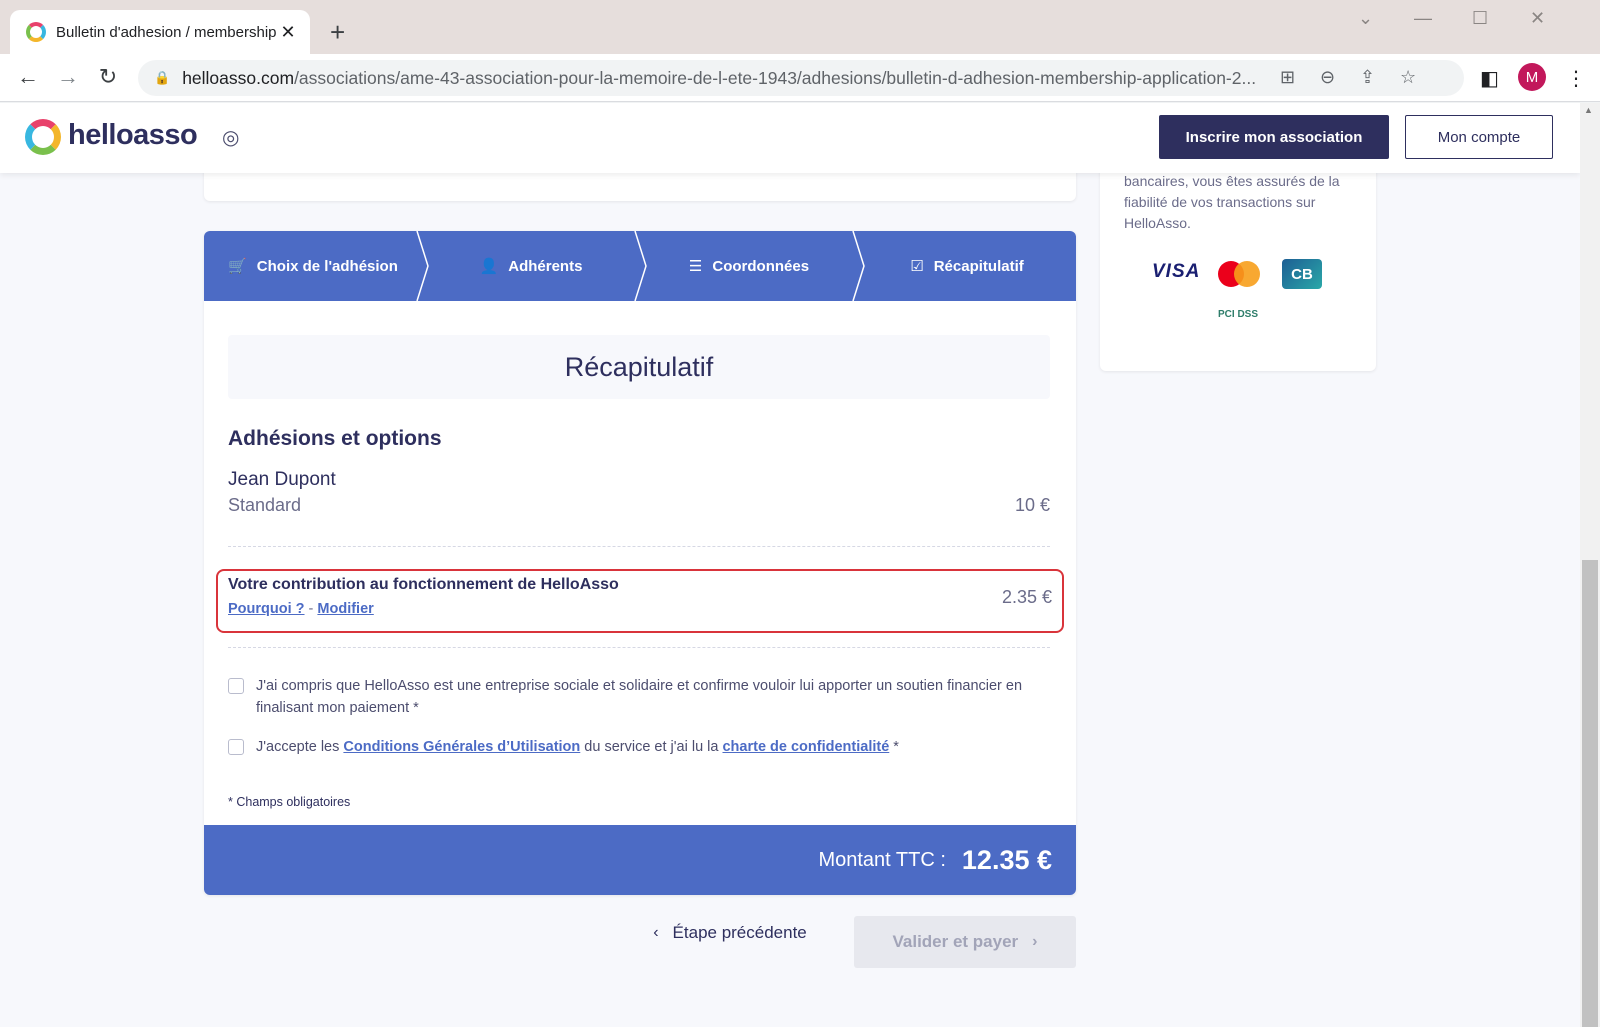 This screenshot has width=1600, height=1027. I want to click on logo-text: helloasso, so click(133, 135).